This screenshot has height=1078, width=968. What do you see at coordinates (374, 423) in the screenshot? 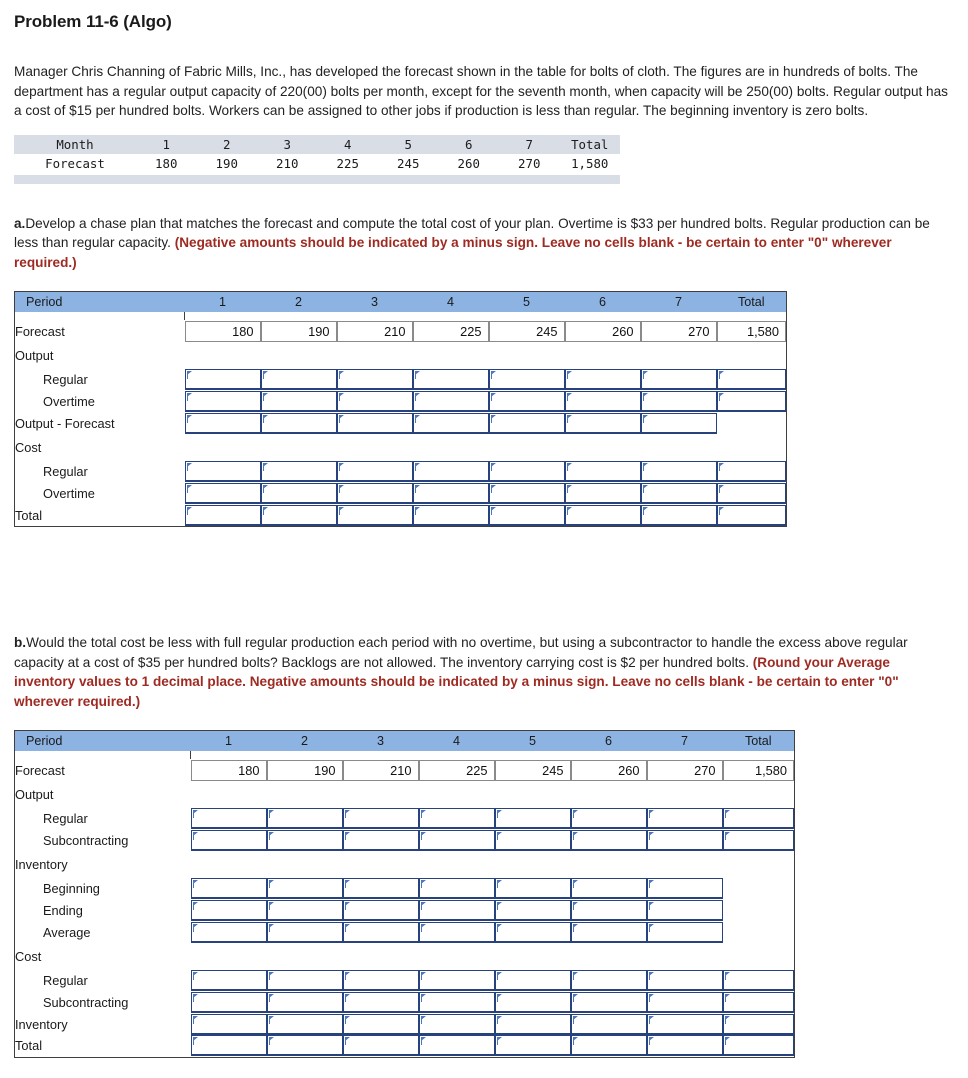
I see `input-cell-a-output-forecast-p3` at bounding box center [374, 423].